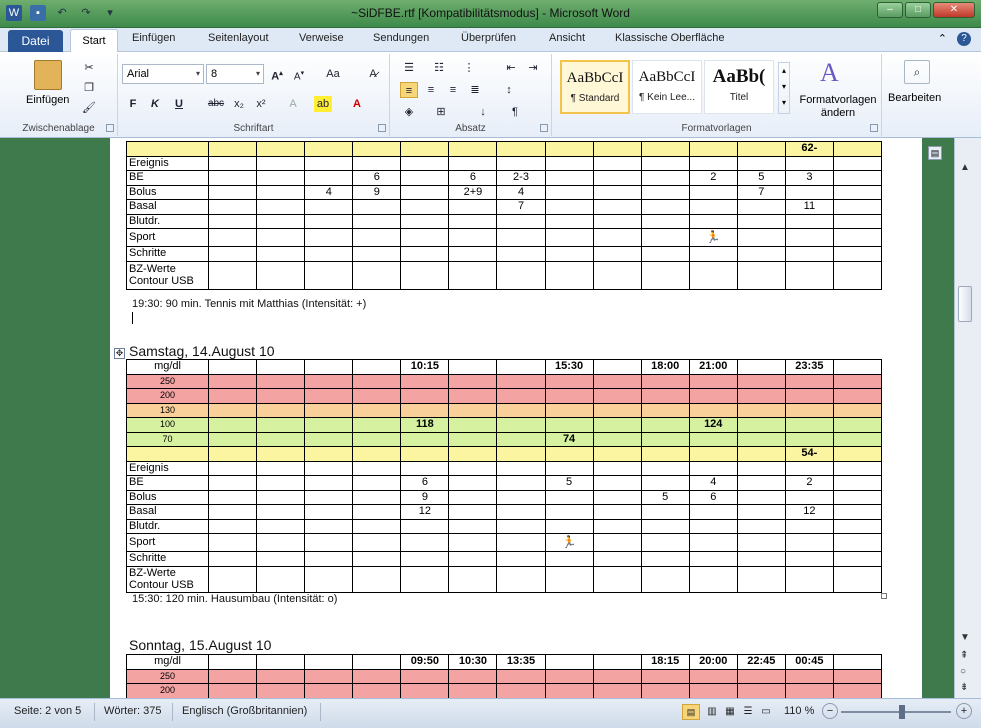 The image size is (981, 728). What do you see at coordinates (261, 104) in the screenshot?
I see `superscript-icon: x²` at bounding box center [261, 104].